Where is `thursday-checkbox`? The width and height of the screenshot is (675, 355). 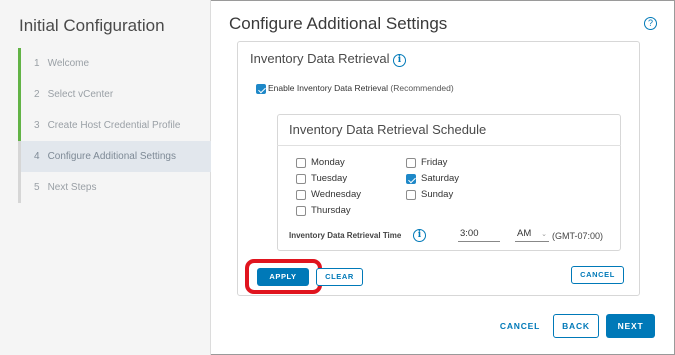 thursday-checkbox is located at coordinates (301, 211).